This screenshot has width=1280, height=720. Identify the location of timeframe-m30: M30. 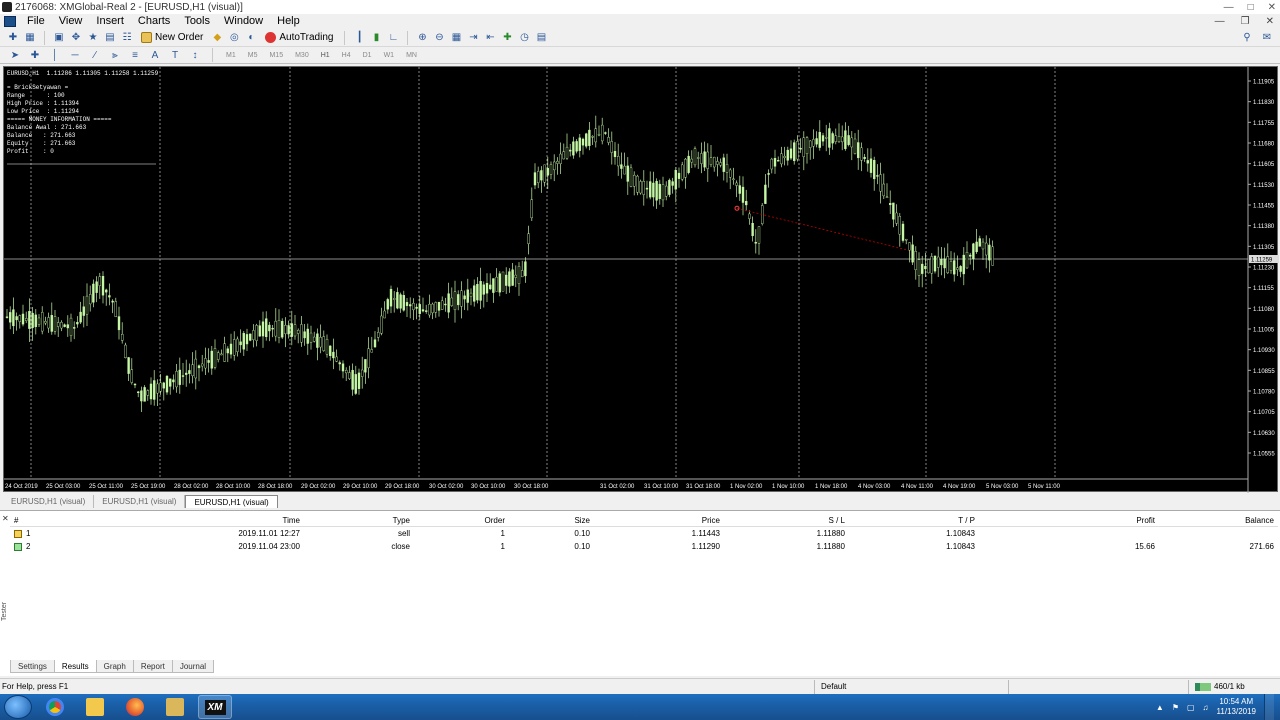
(302, 55).